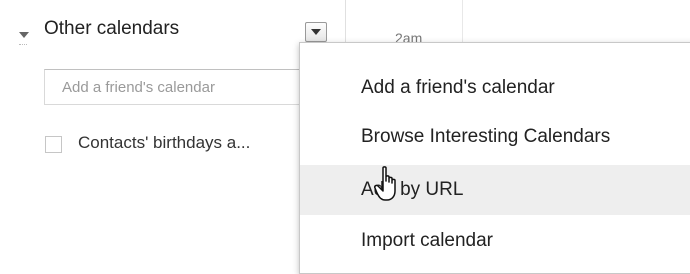  I want to click on section-title: Other calendars, so click(111, 29).